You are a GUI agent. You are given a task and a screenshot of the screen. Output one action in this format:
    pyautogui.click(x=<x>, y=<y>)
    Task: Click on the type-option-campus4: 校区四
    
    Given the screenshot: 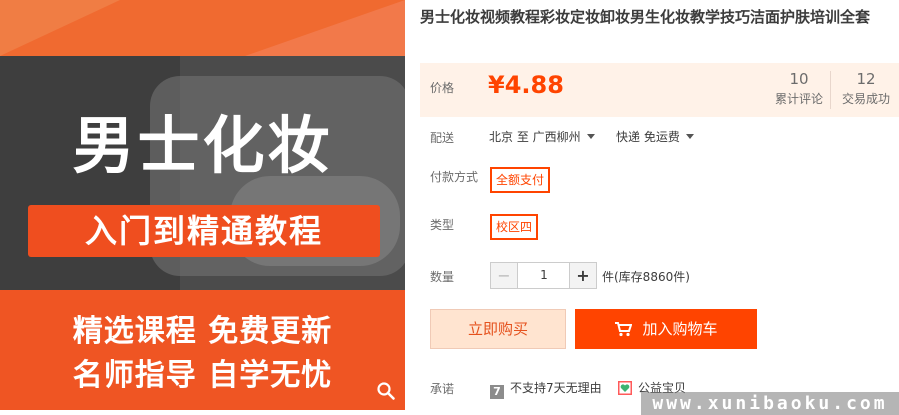 What is the action you would take?
    pyautogui.click(x=514, y=227)
    